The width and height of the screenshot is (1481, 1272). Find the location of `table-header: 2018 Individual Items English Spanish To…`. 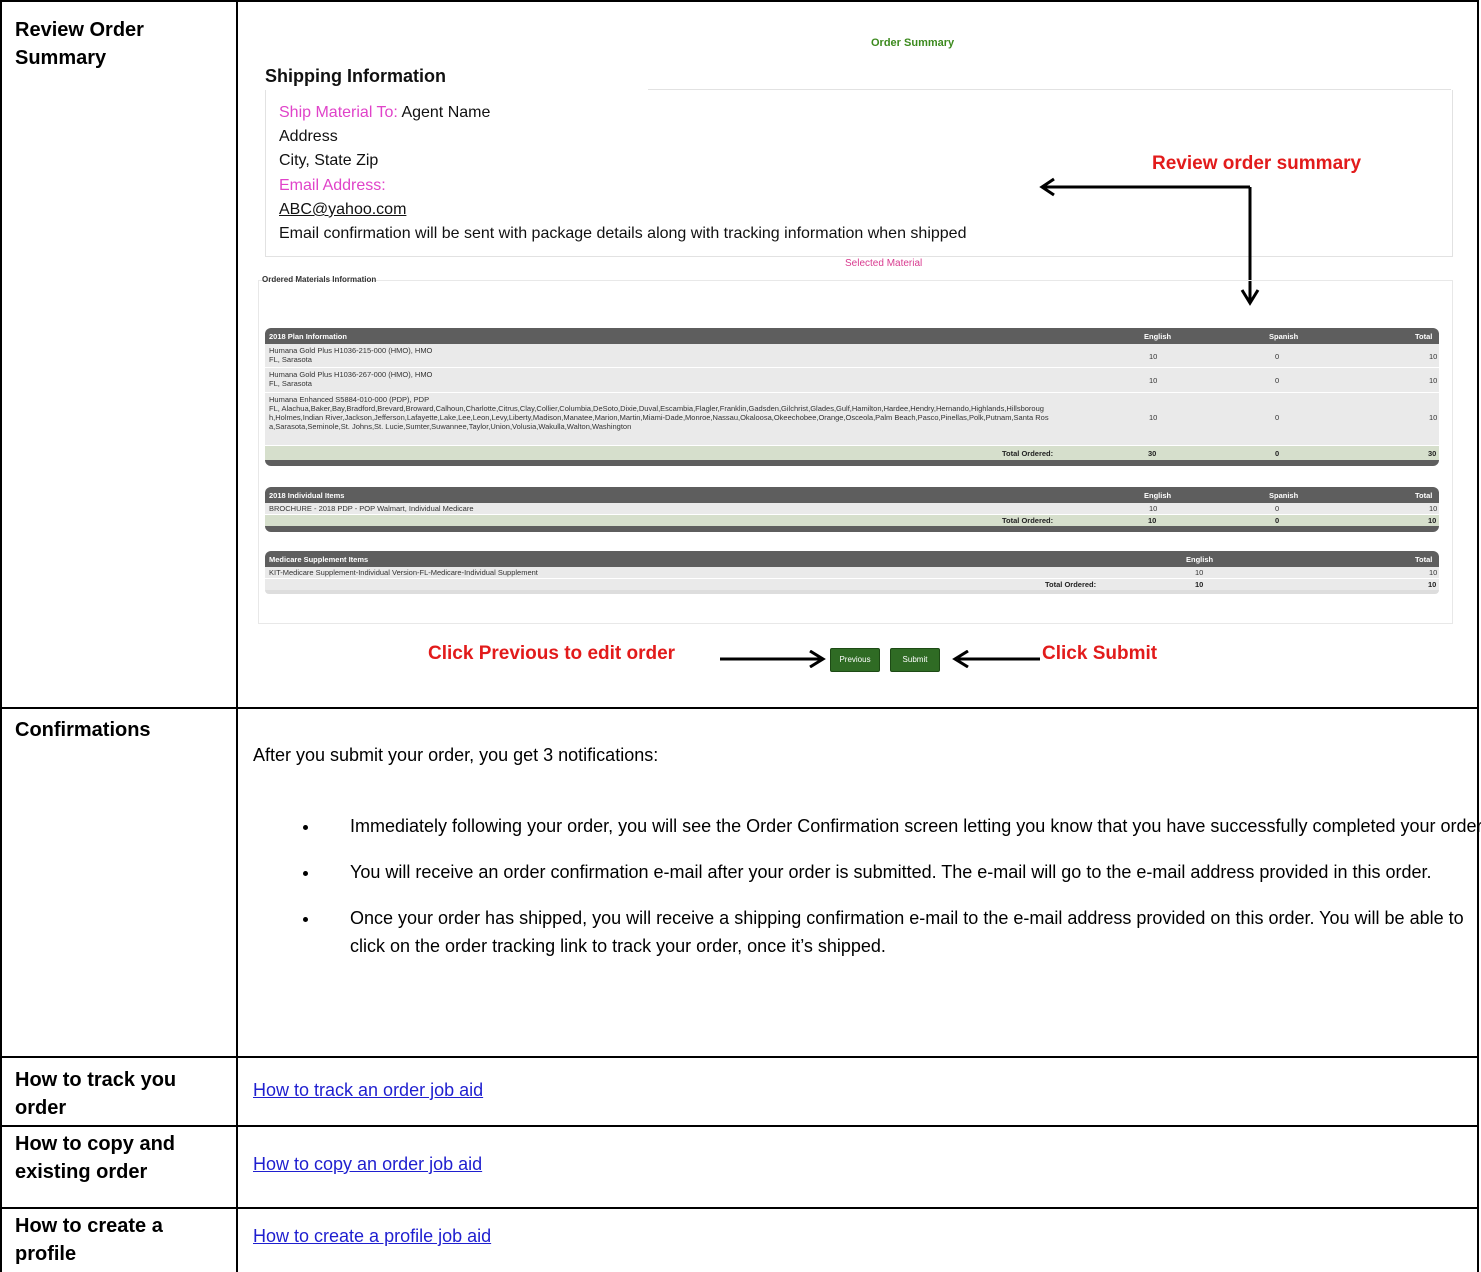

table-header: 2018 Individual Items English Spanish To… is located at coordinates (852, 495).